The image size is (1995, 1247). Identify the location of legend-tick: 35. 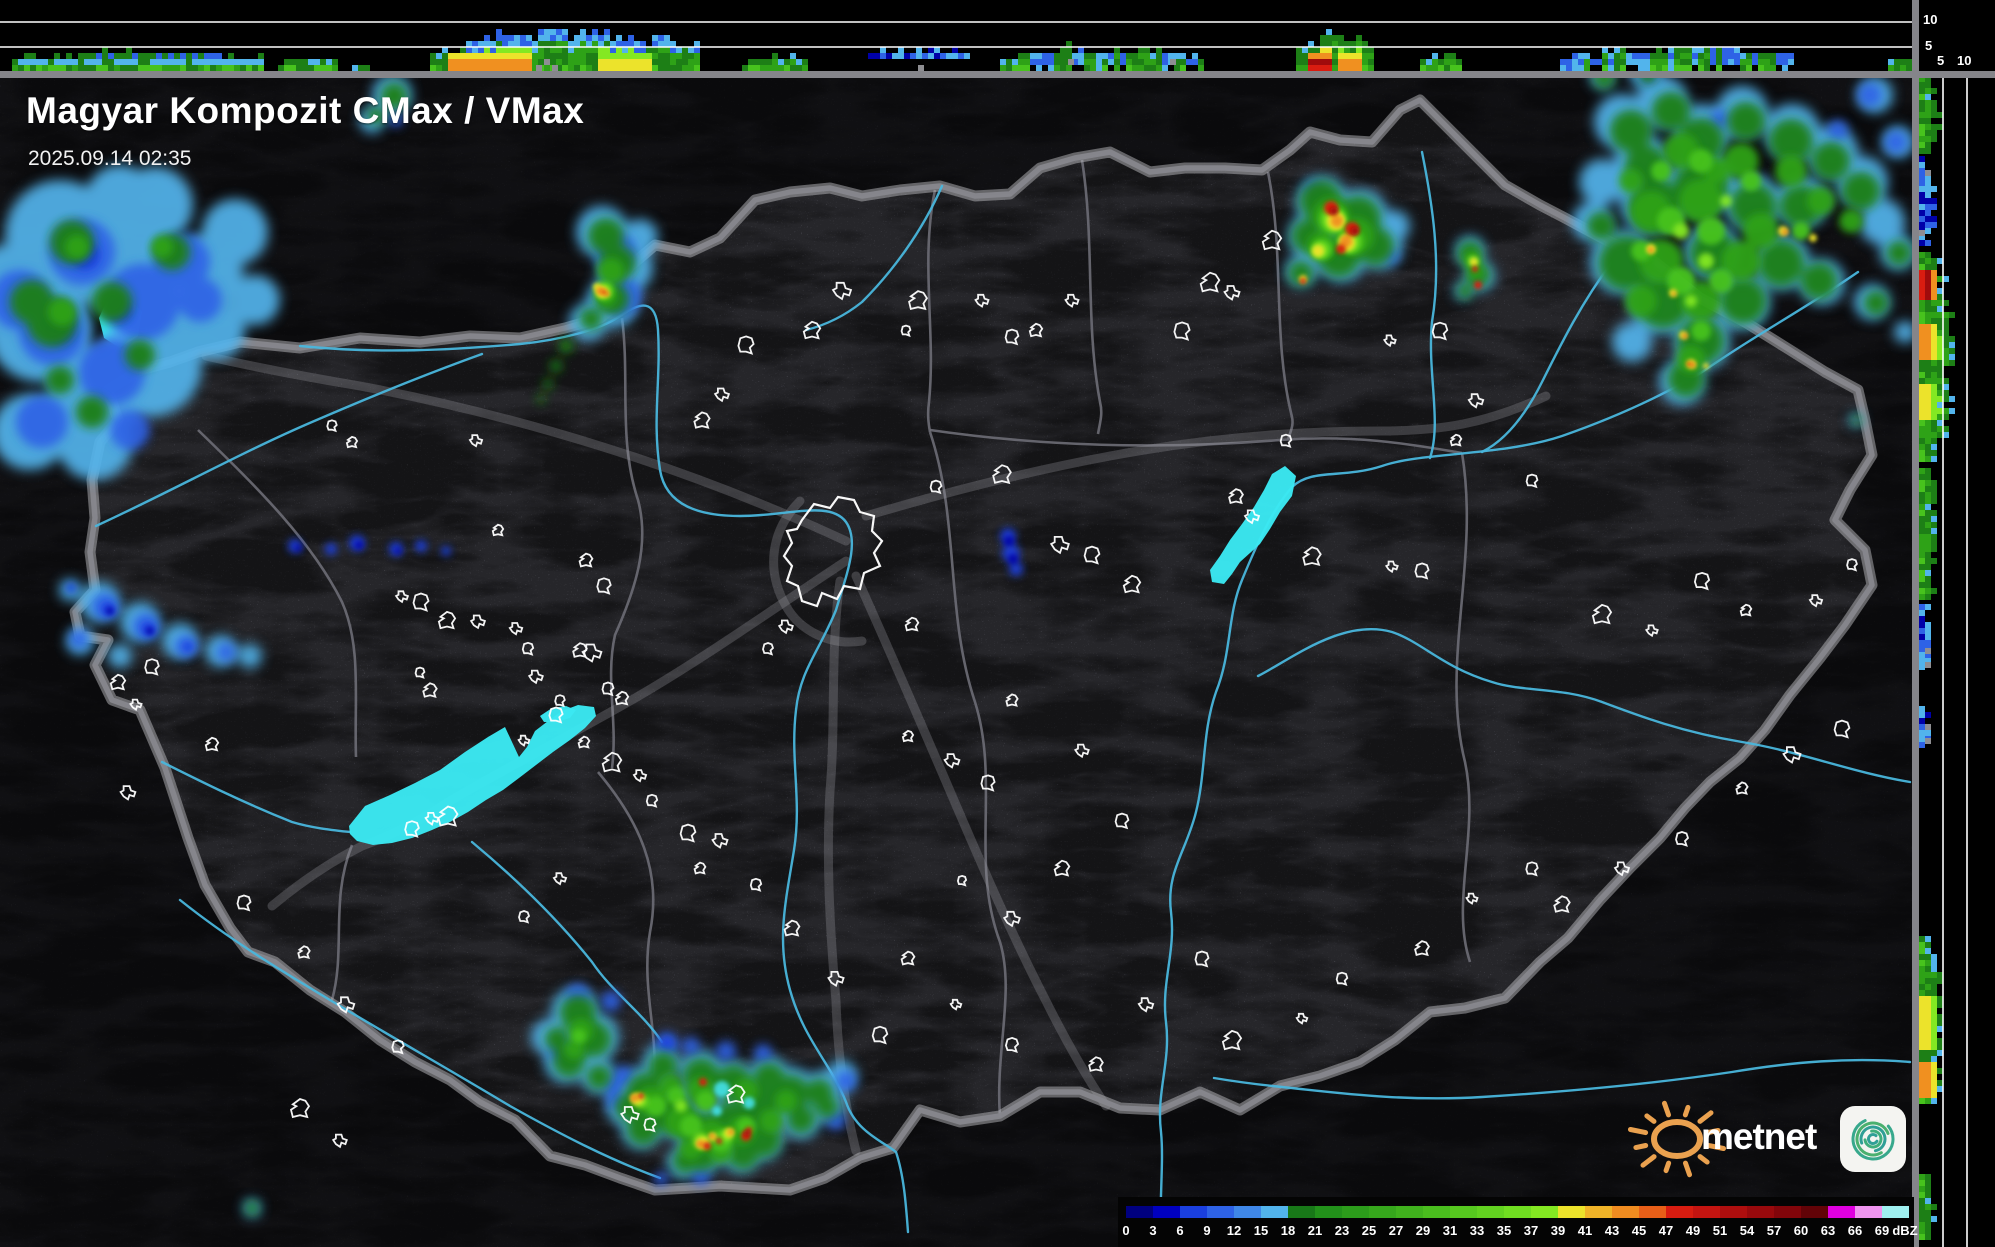
(1504, 1230).